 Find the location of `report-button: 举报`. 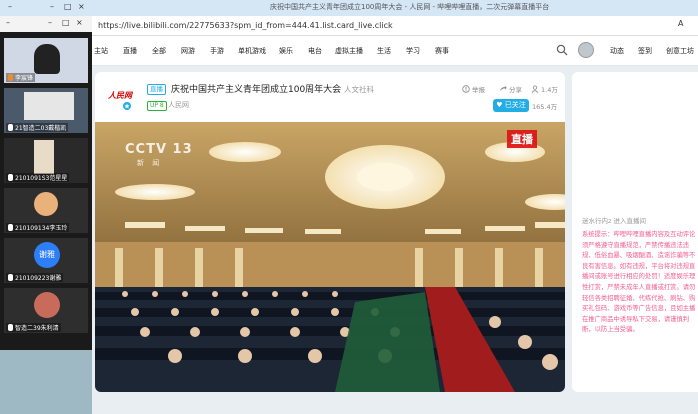

report-button: 举报 is located at coordinates (473, 89).